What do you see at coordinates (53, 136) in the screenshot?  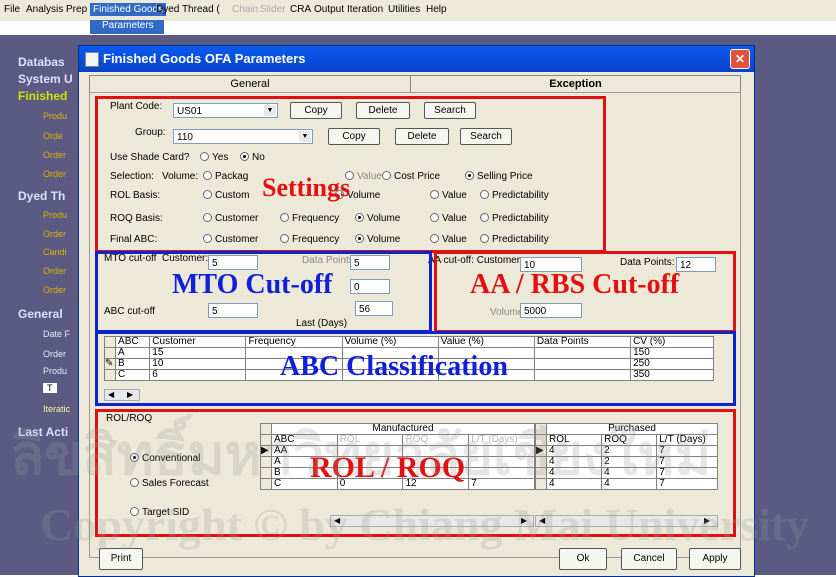 I see `nav-item: Orde` at bounding box center [53, 136].